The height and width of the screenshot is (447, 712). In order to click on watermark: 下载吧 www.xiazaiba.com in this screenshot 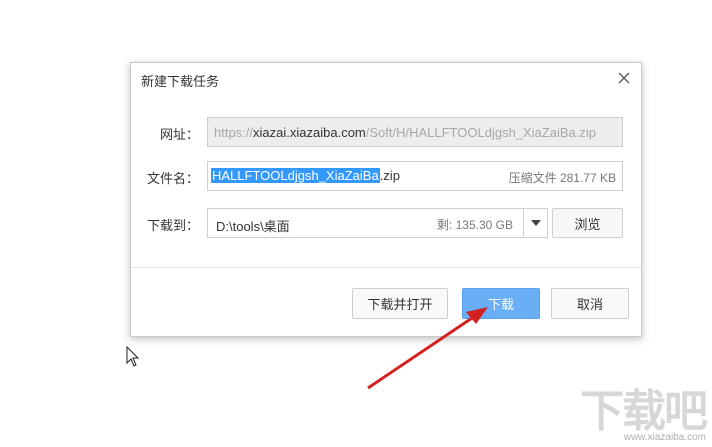, I will do `click(644, 415)`.